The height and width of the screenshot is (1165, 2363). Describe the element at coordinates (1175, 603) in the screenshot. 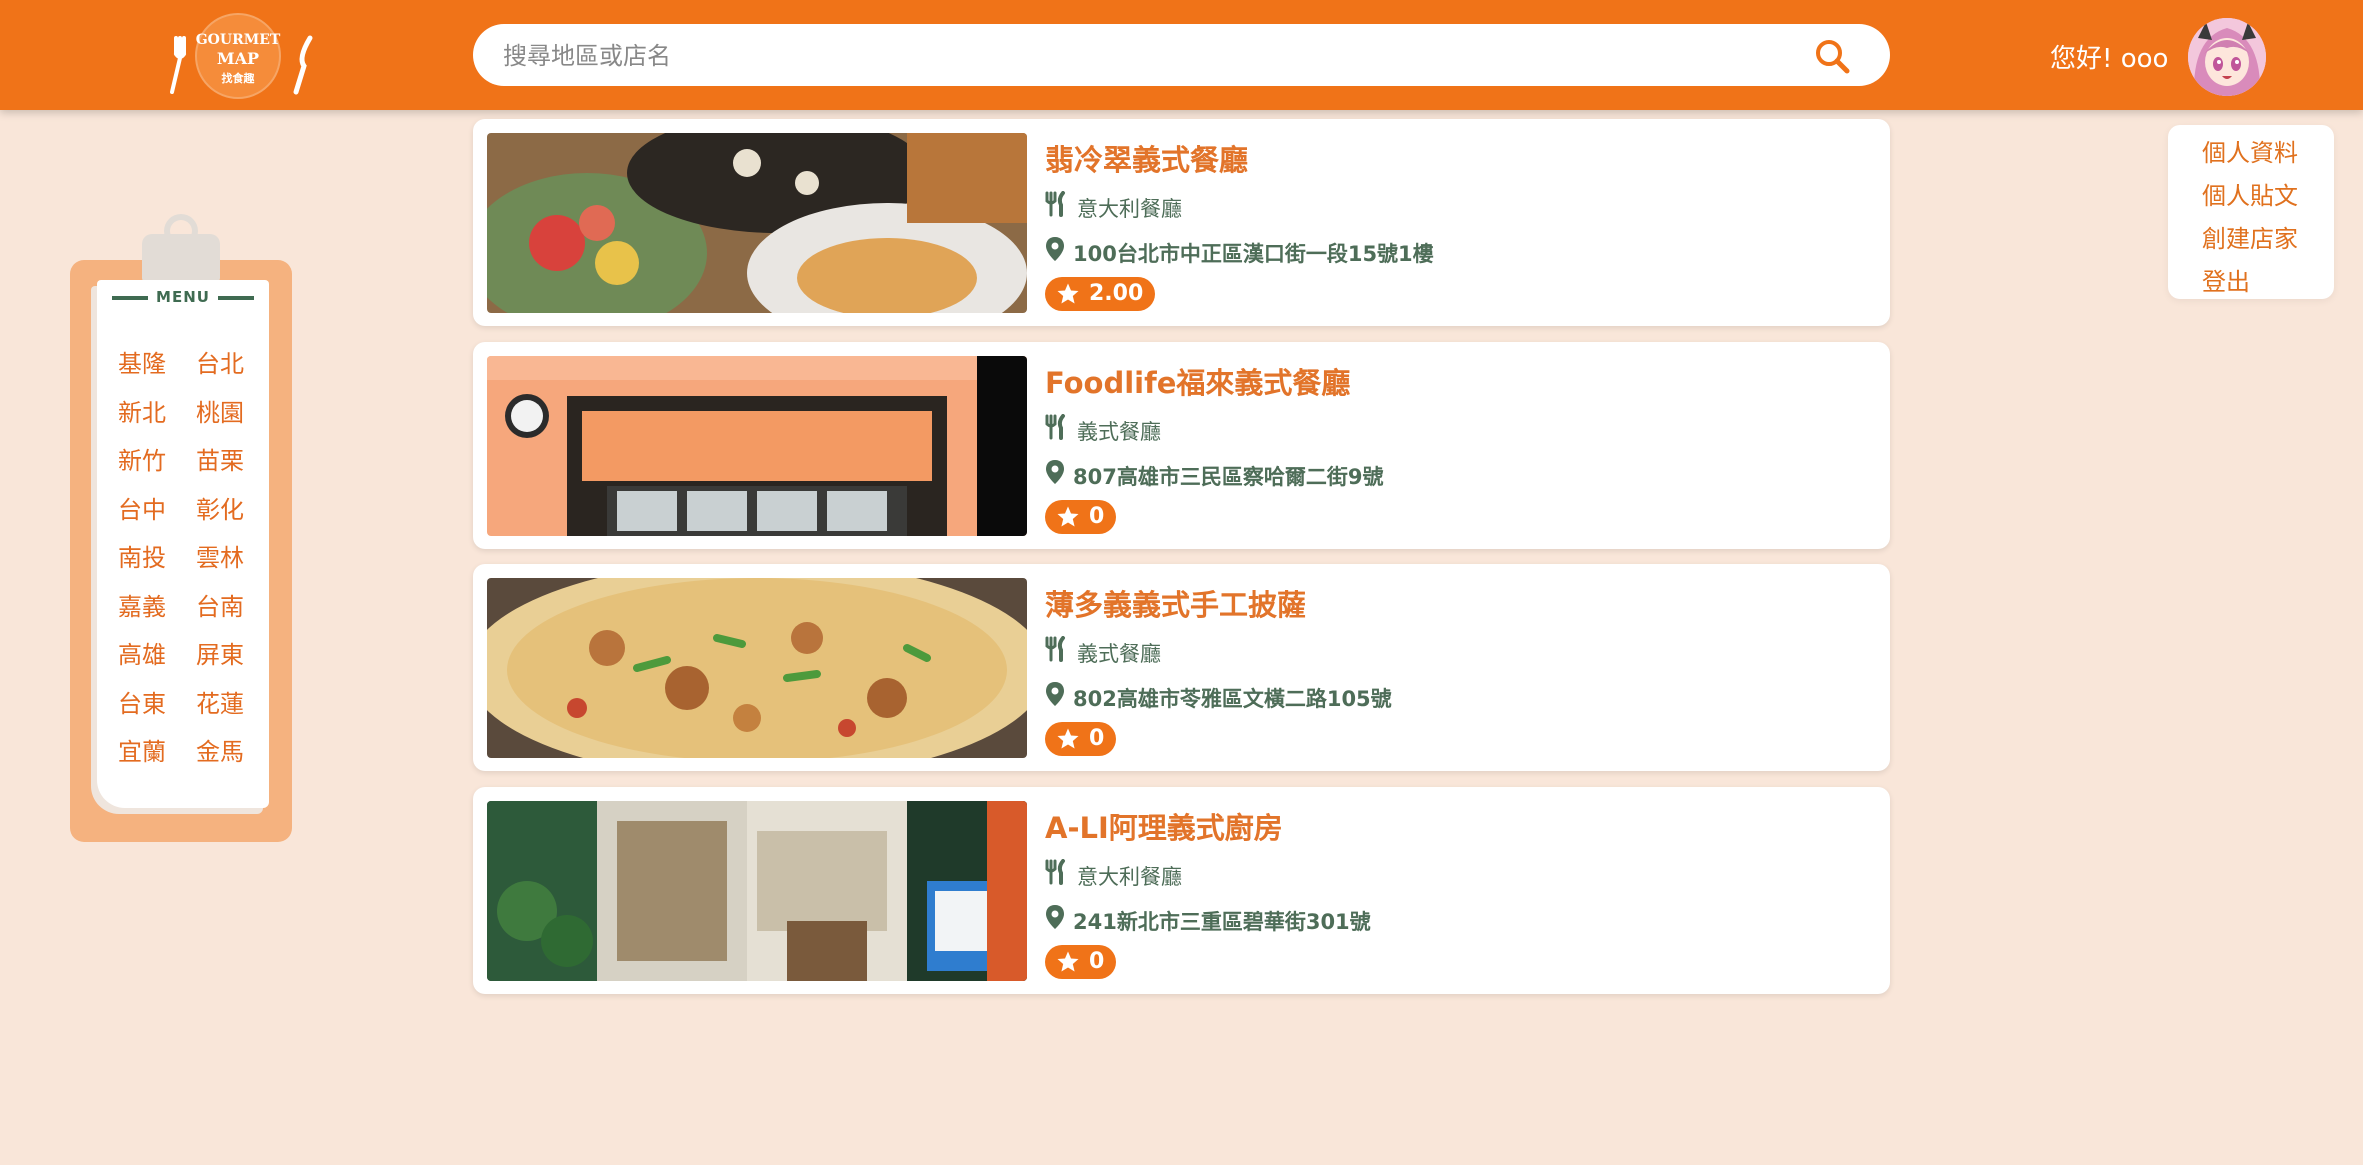

I see `restaurant-name: 薄多義義式手工披薩` at that location.